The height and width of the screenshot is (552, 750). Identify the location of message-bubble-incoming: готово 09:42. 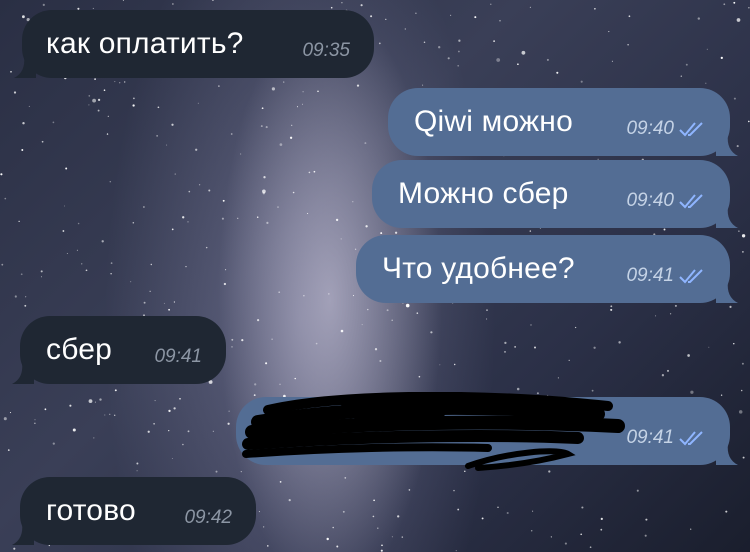
(134, 511).